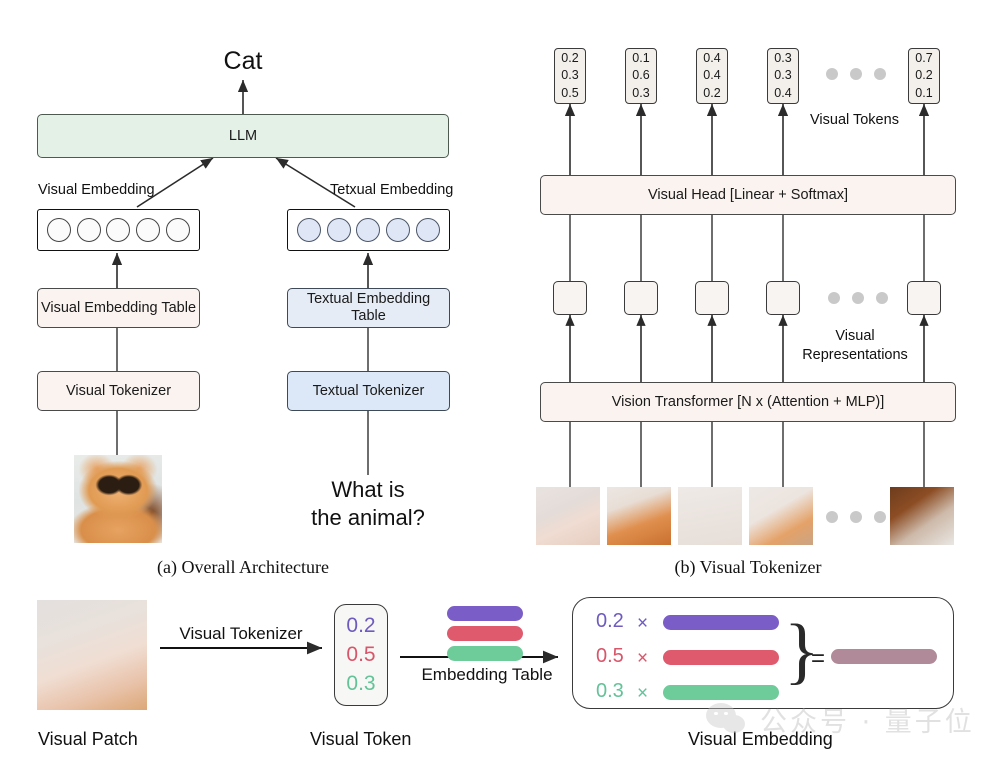  What do you see at coordinates (748, 567) in the screenshot?
I see `panel-b-caption: (b) Visual Tokenizer` at bounding box center [748, 567].